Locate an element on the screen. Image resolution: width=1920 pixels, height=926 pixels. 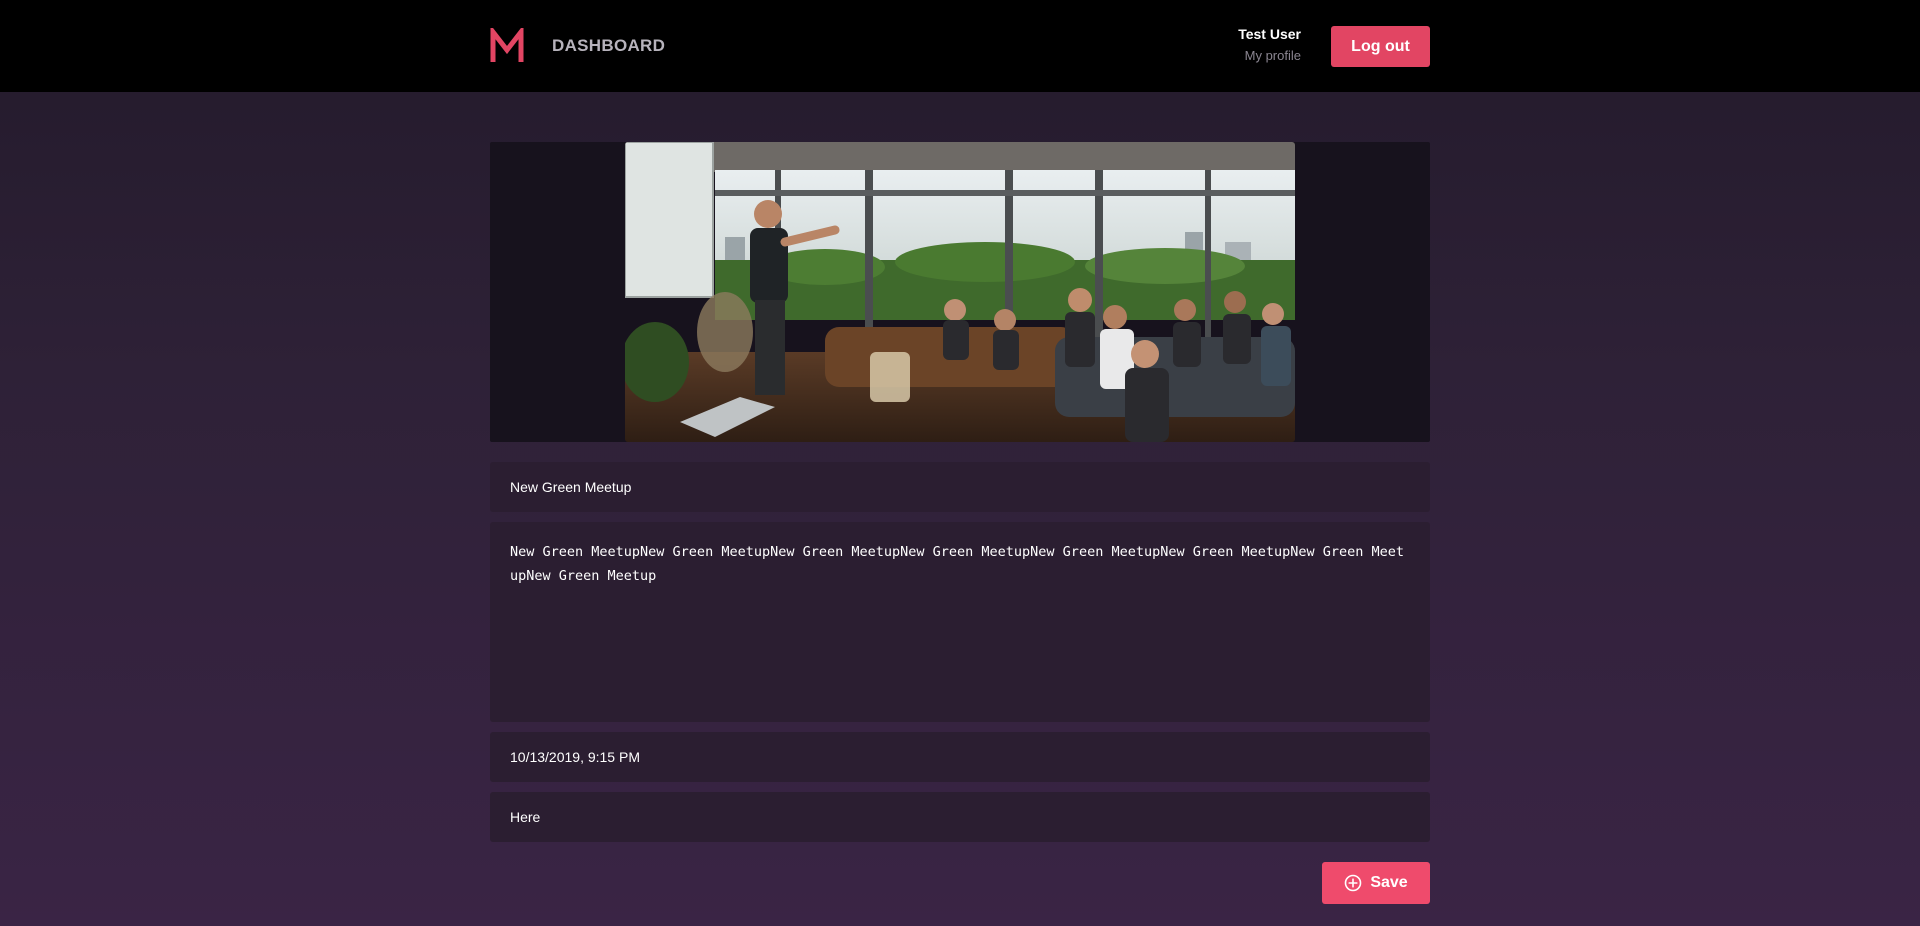
date-input: 10/13/2019, 9:15 PM is located at coordinates (960, 757).